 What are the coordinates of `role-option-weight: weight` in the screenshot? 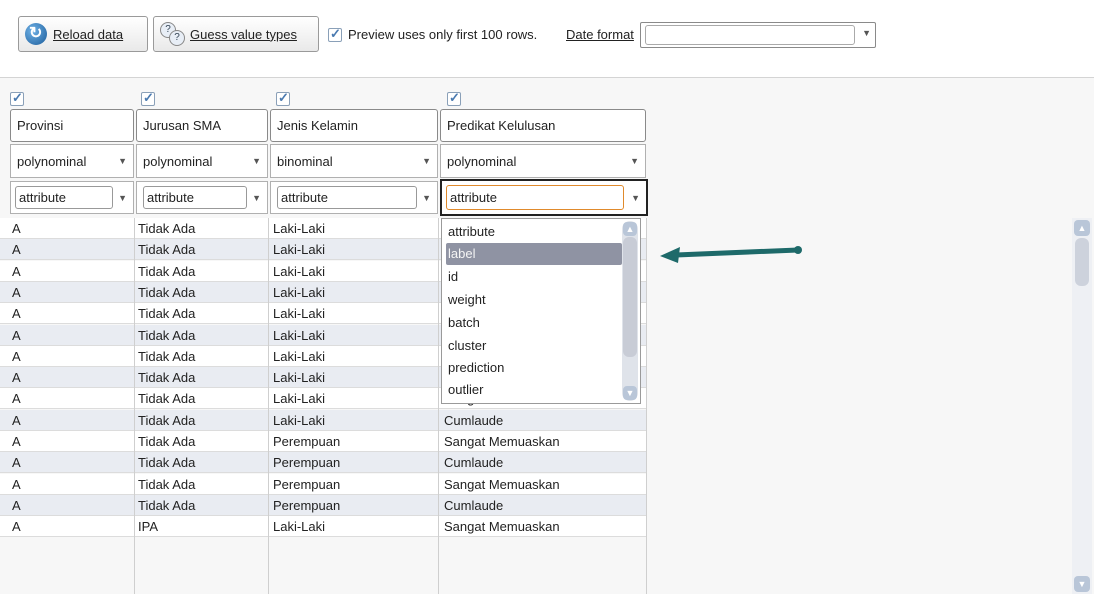 It's located at (534, 300).